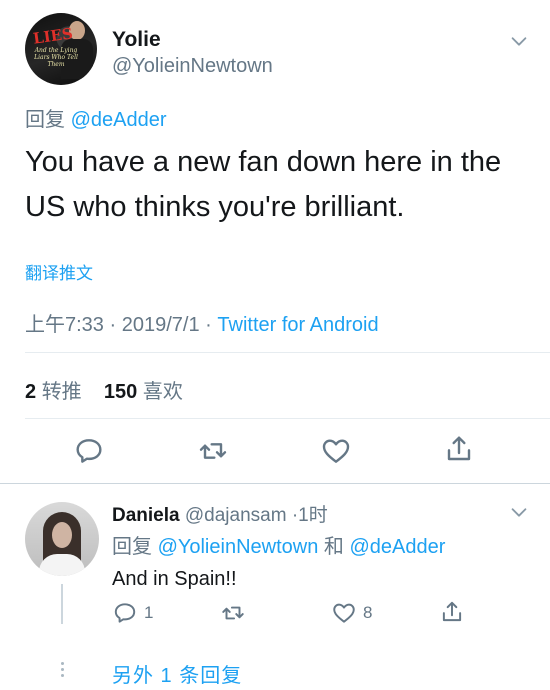  I want to click on like-count: 150, so click(120, 392).